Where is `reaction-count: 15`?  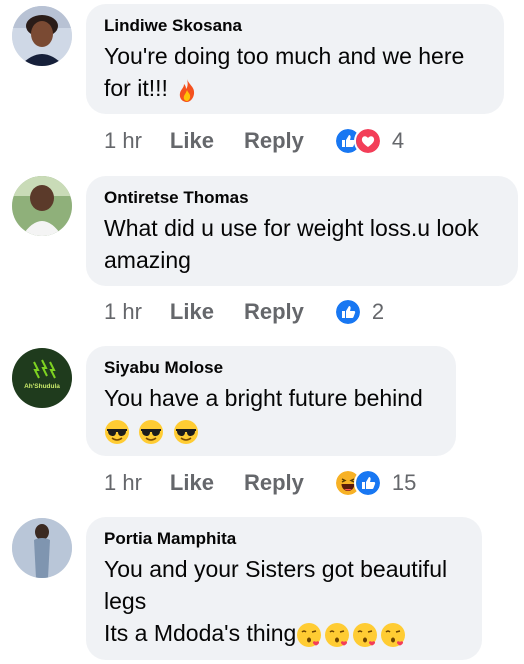 reaction-count: 15 is located at coordinates (404, 482).